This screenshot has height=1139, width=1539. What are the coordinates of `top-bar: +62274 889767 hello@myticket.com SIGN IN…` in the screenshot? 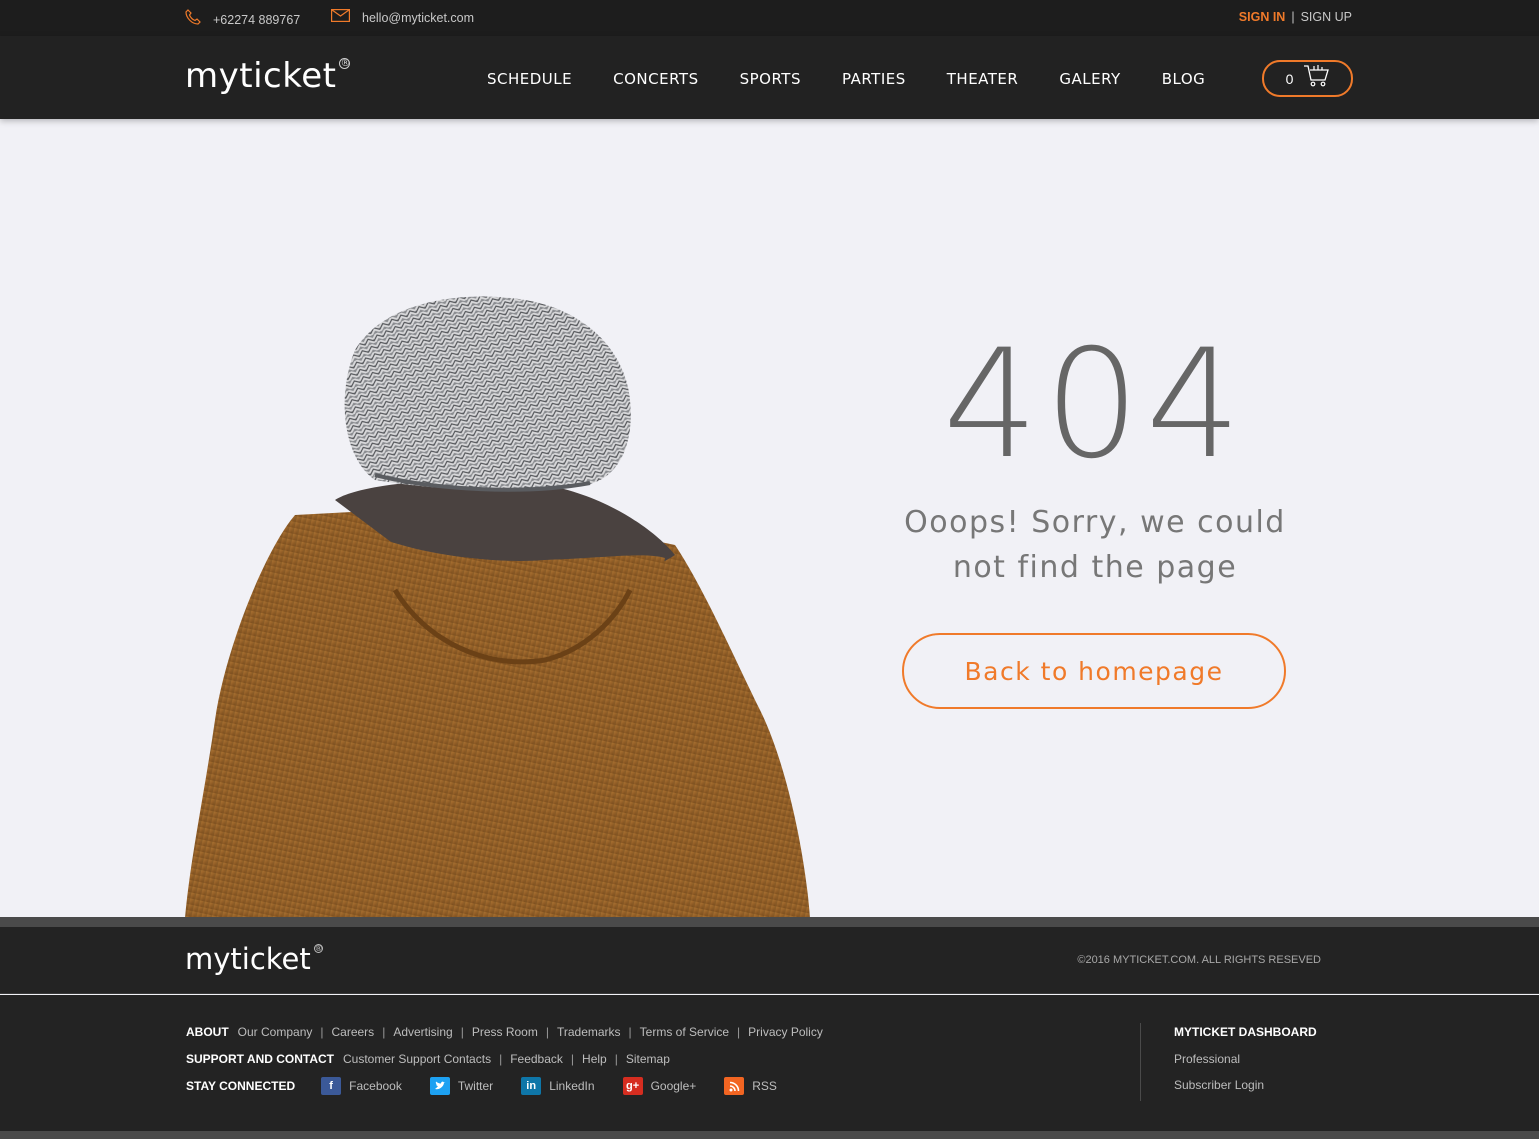 It's located at (769, 18).